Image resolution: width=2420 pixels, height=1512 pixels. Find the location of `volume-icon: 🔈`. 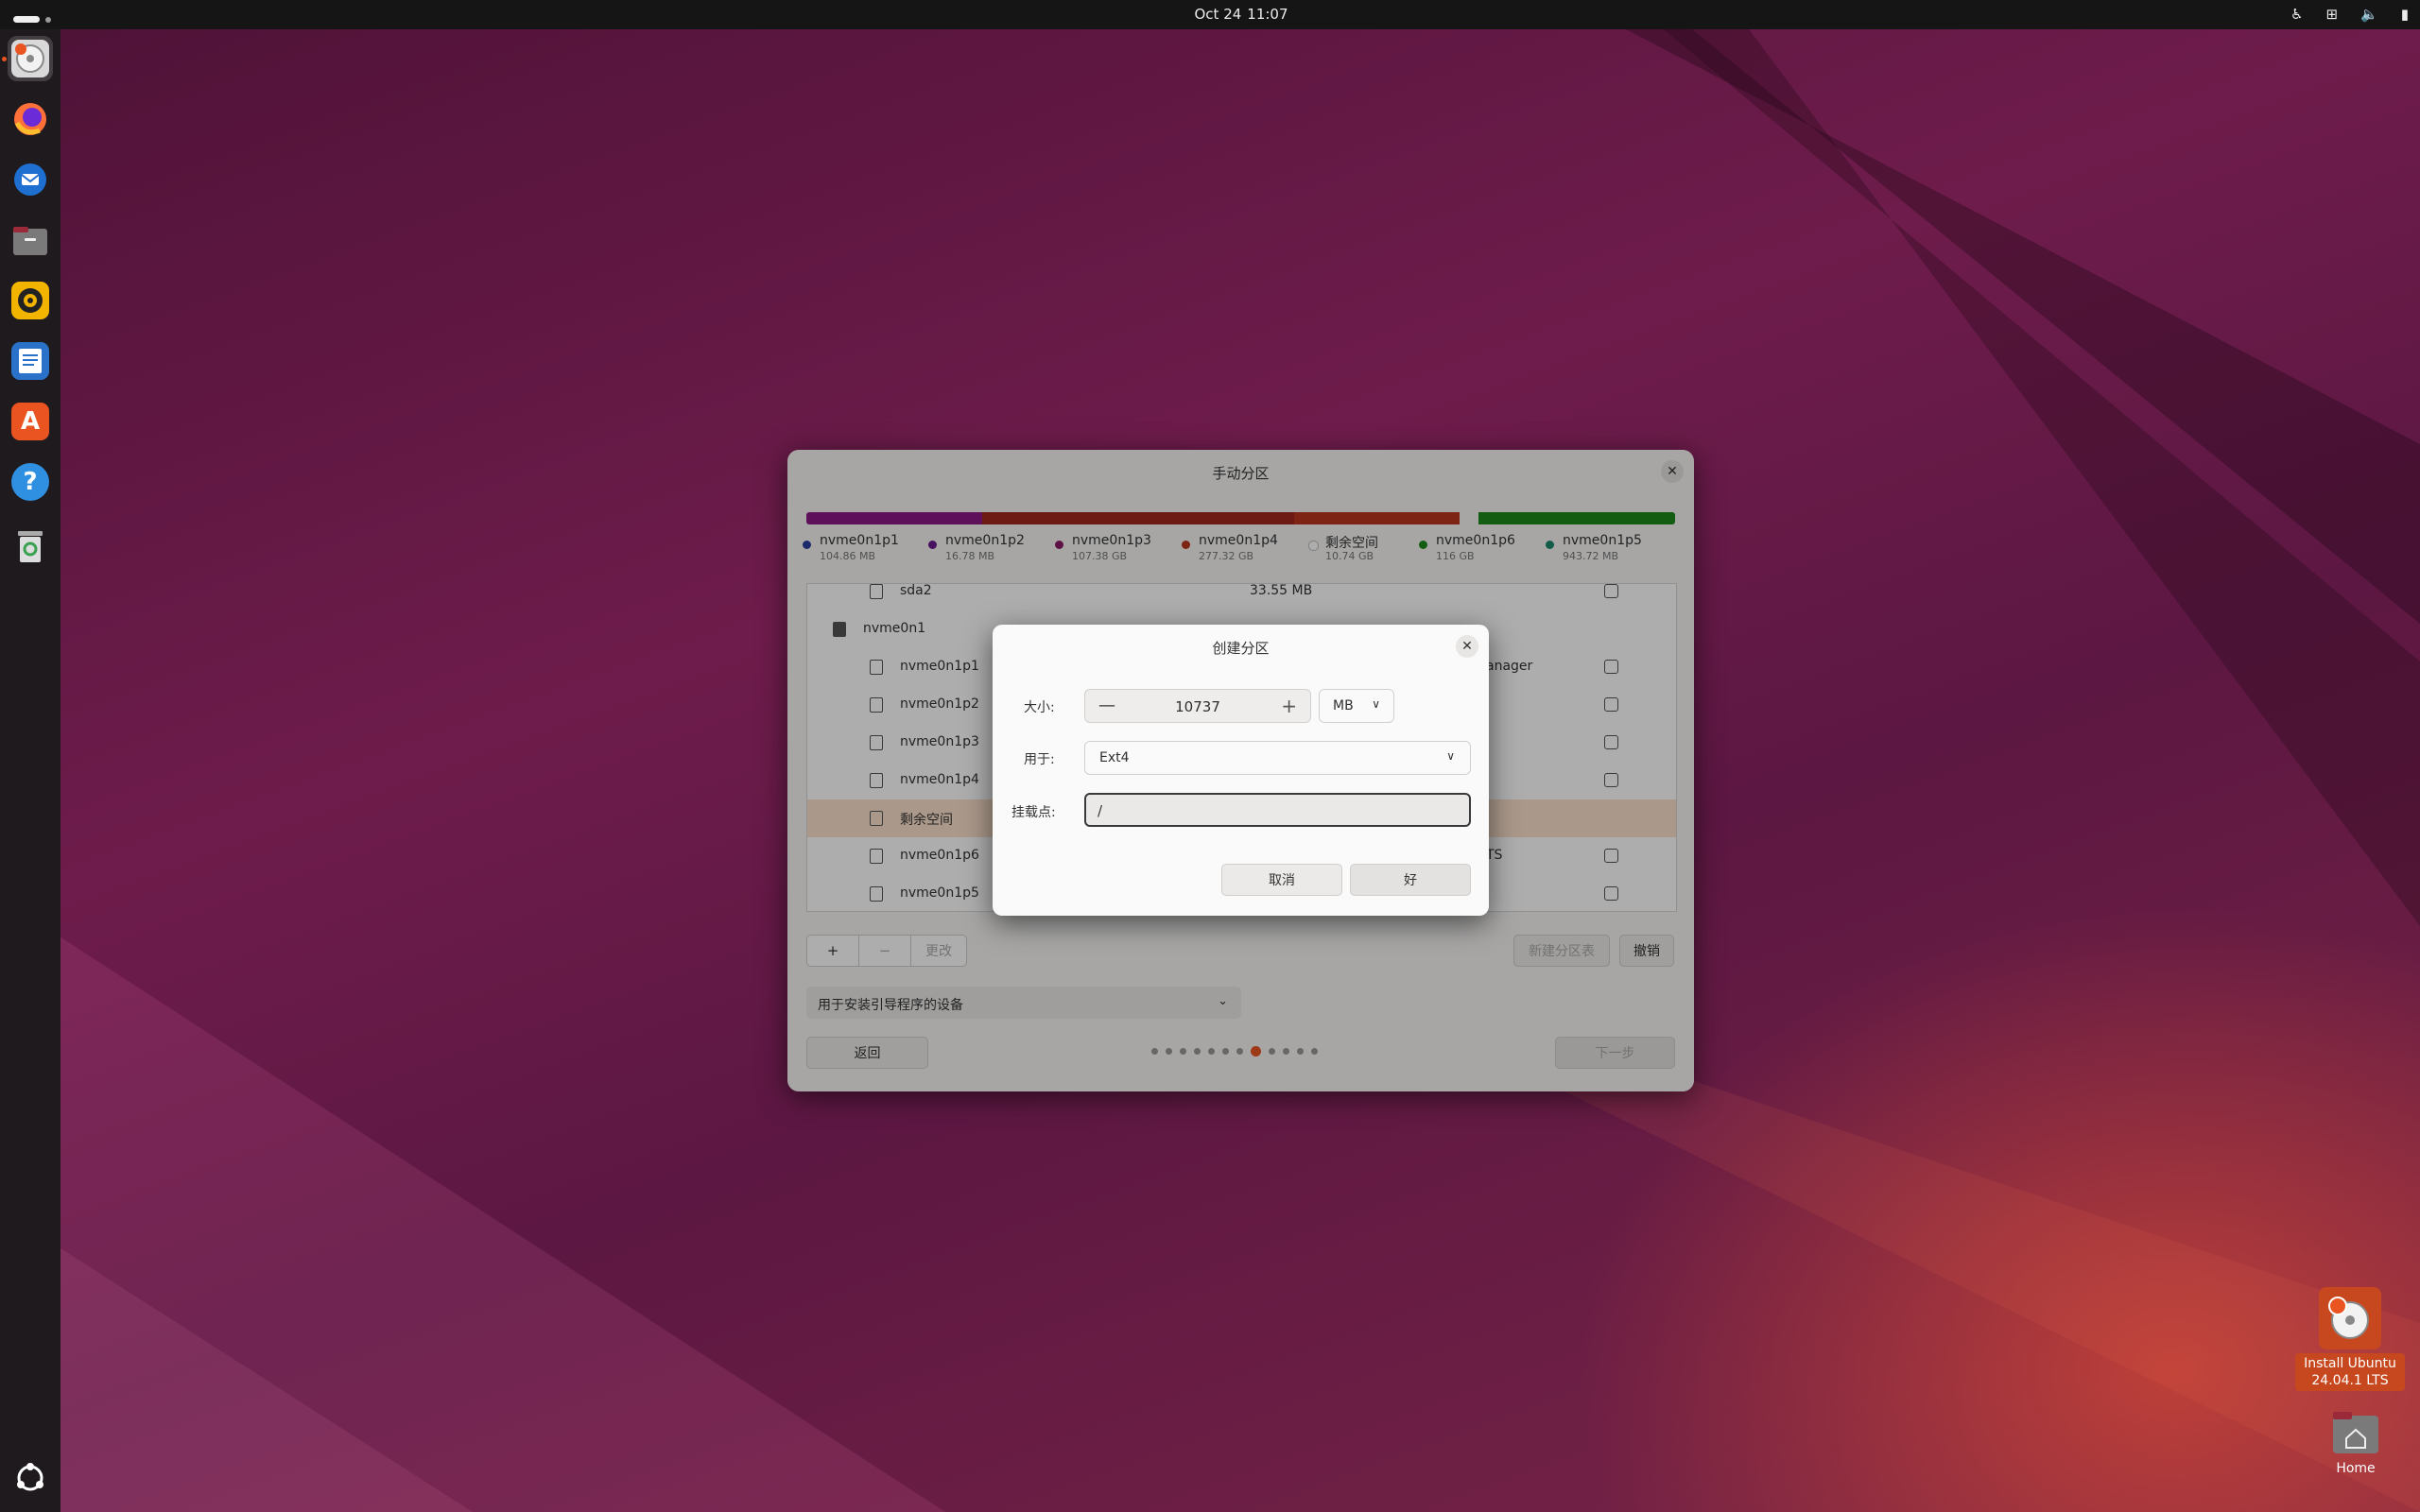

volume-icon: 🔈 is located at coordinates (2369, 14).